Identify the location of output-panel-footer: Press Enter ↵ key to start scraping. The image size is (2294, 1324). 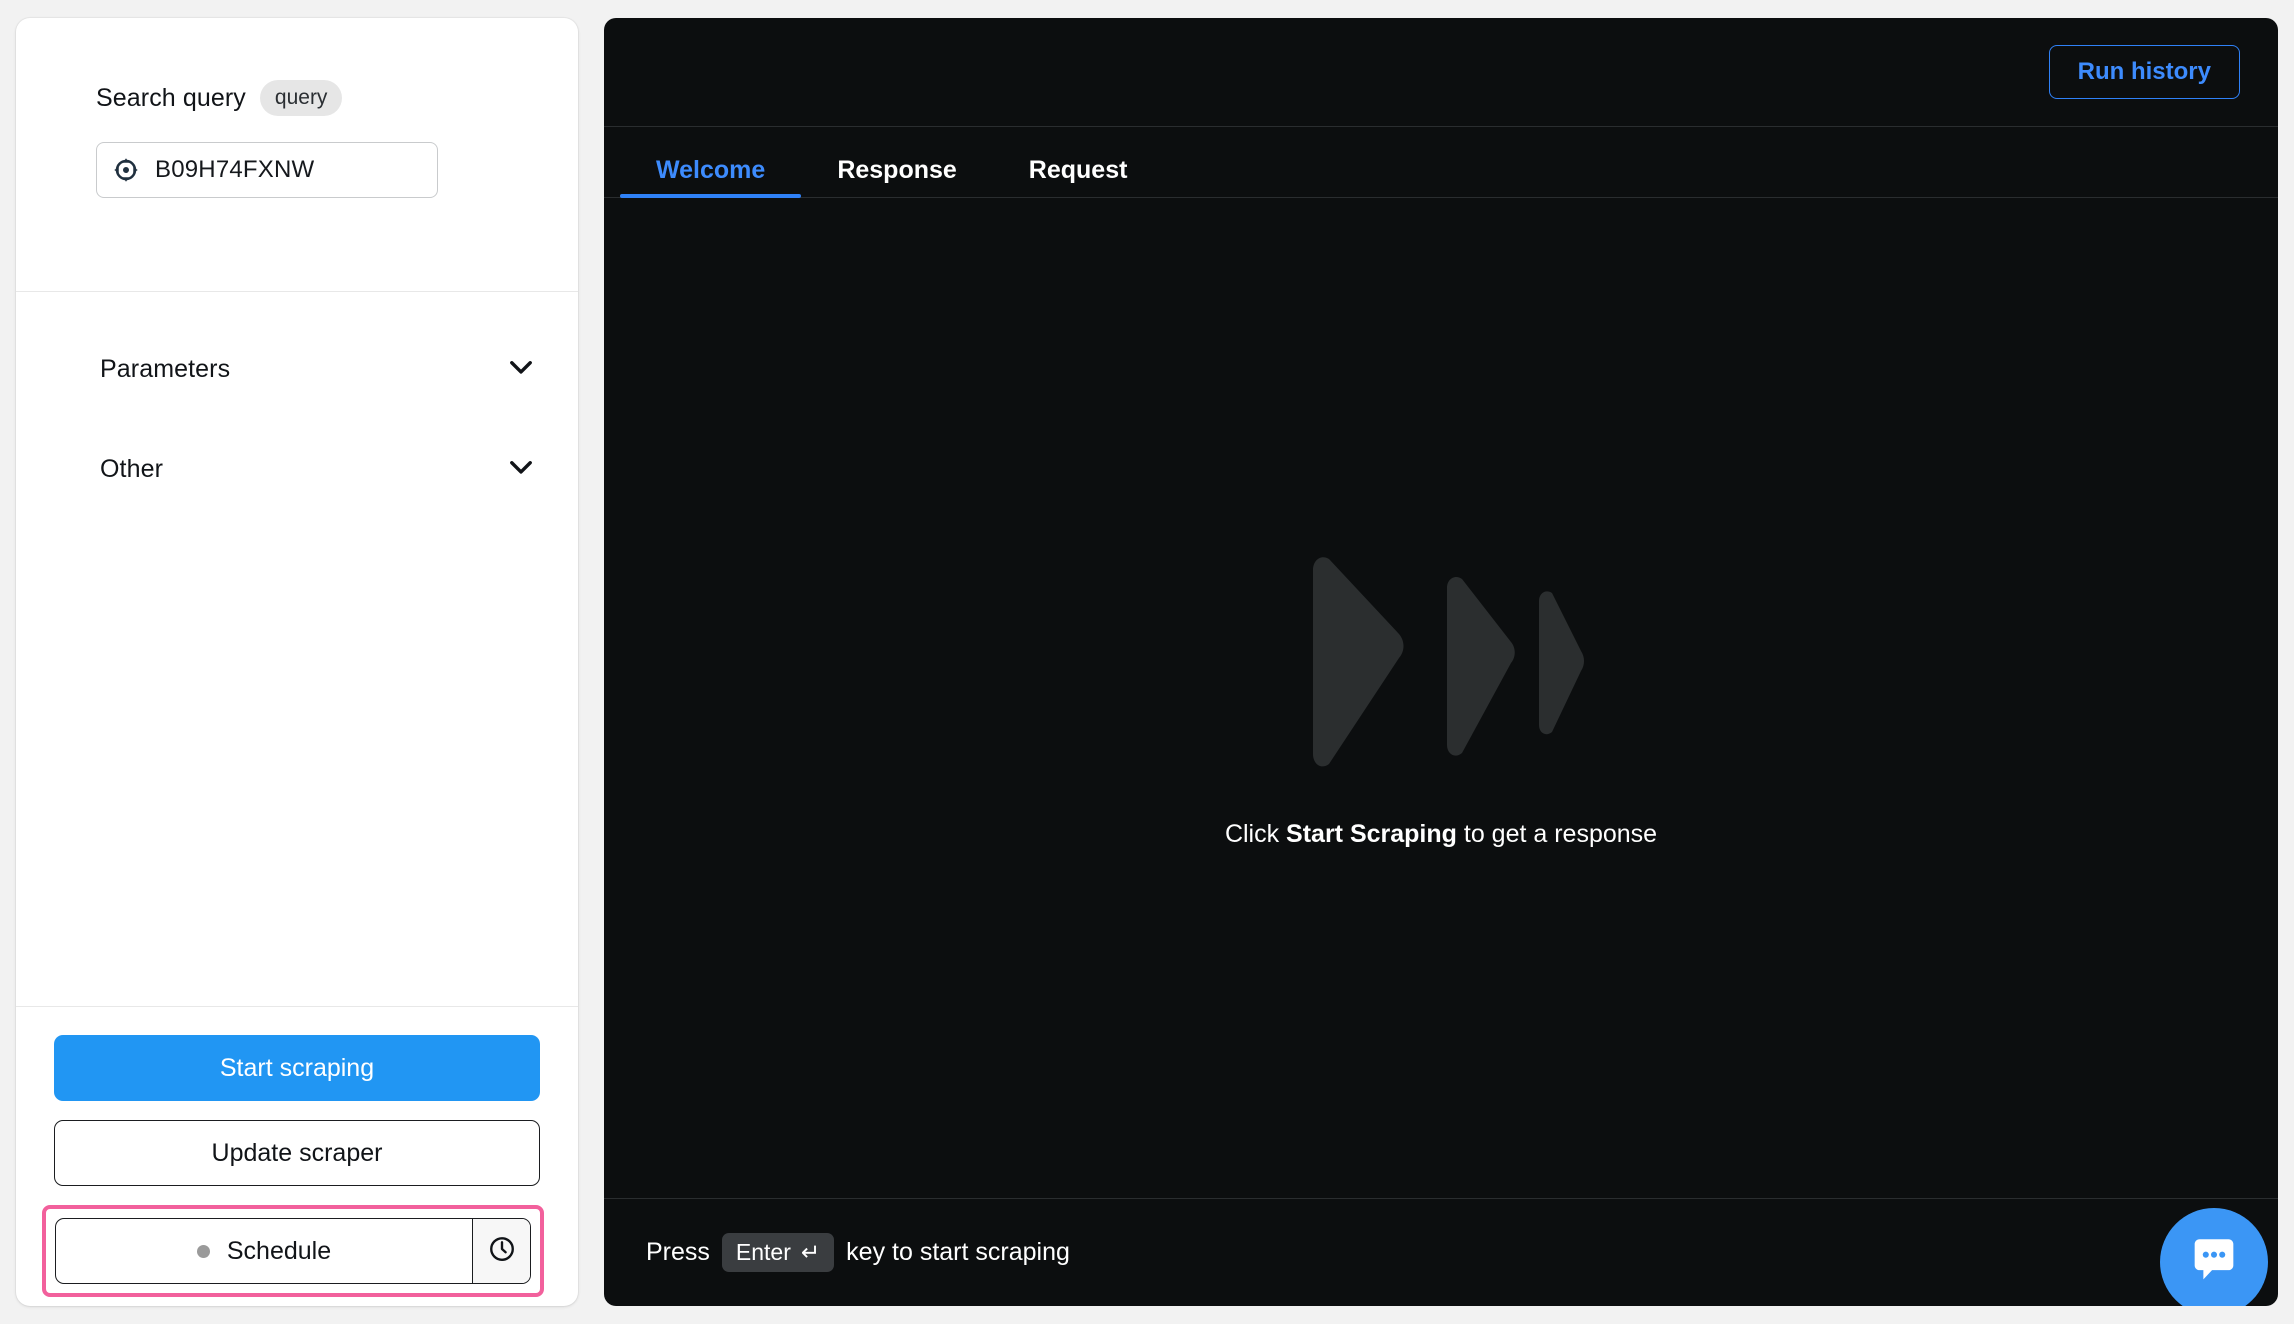
(1441, 1252).